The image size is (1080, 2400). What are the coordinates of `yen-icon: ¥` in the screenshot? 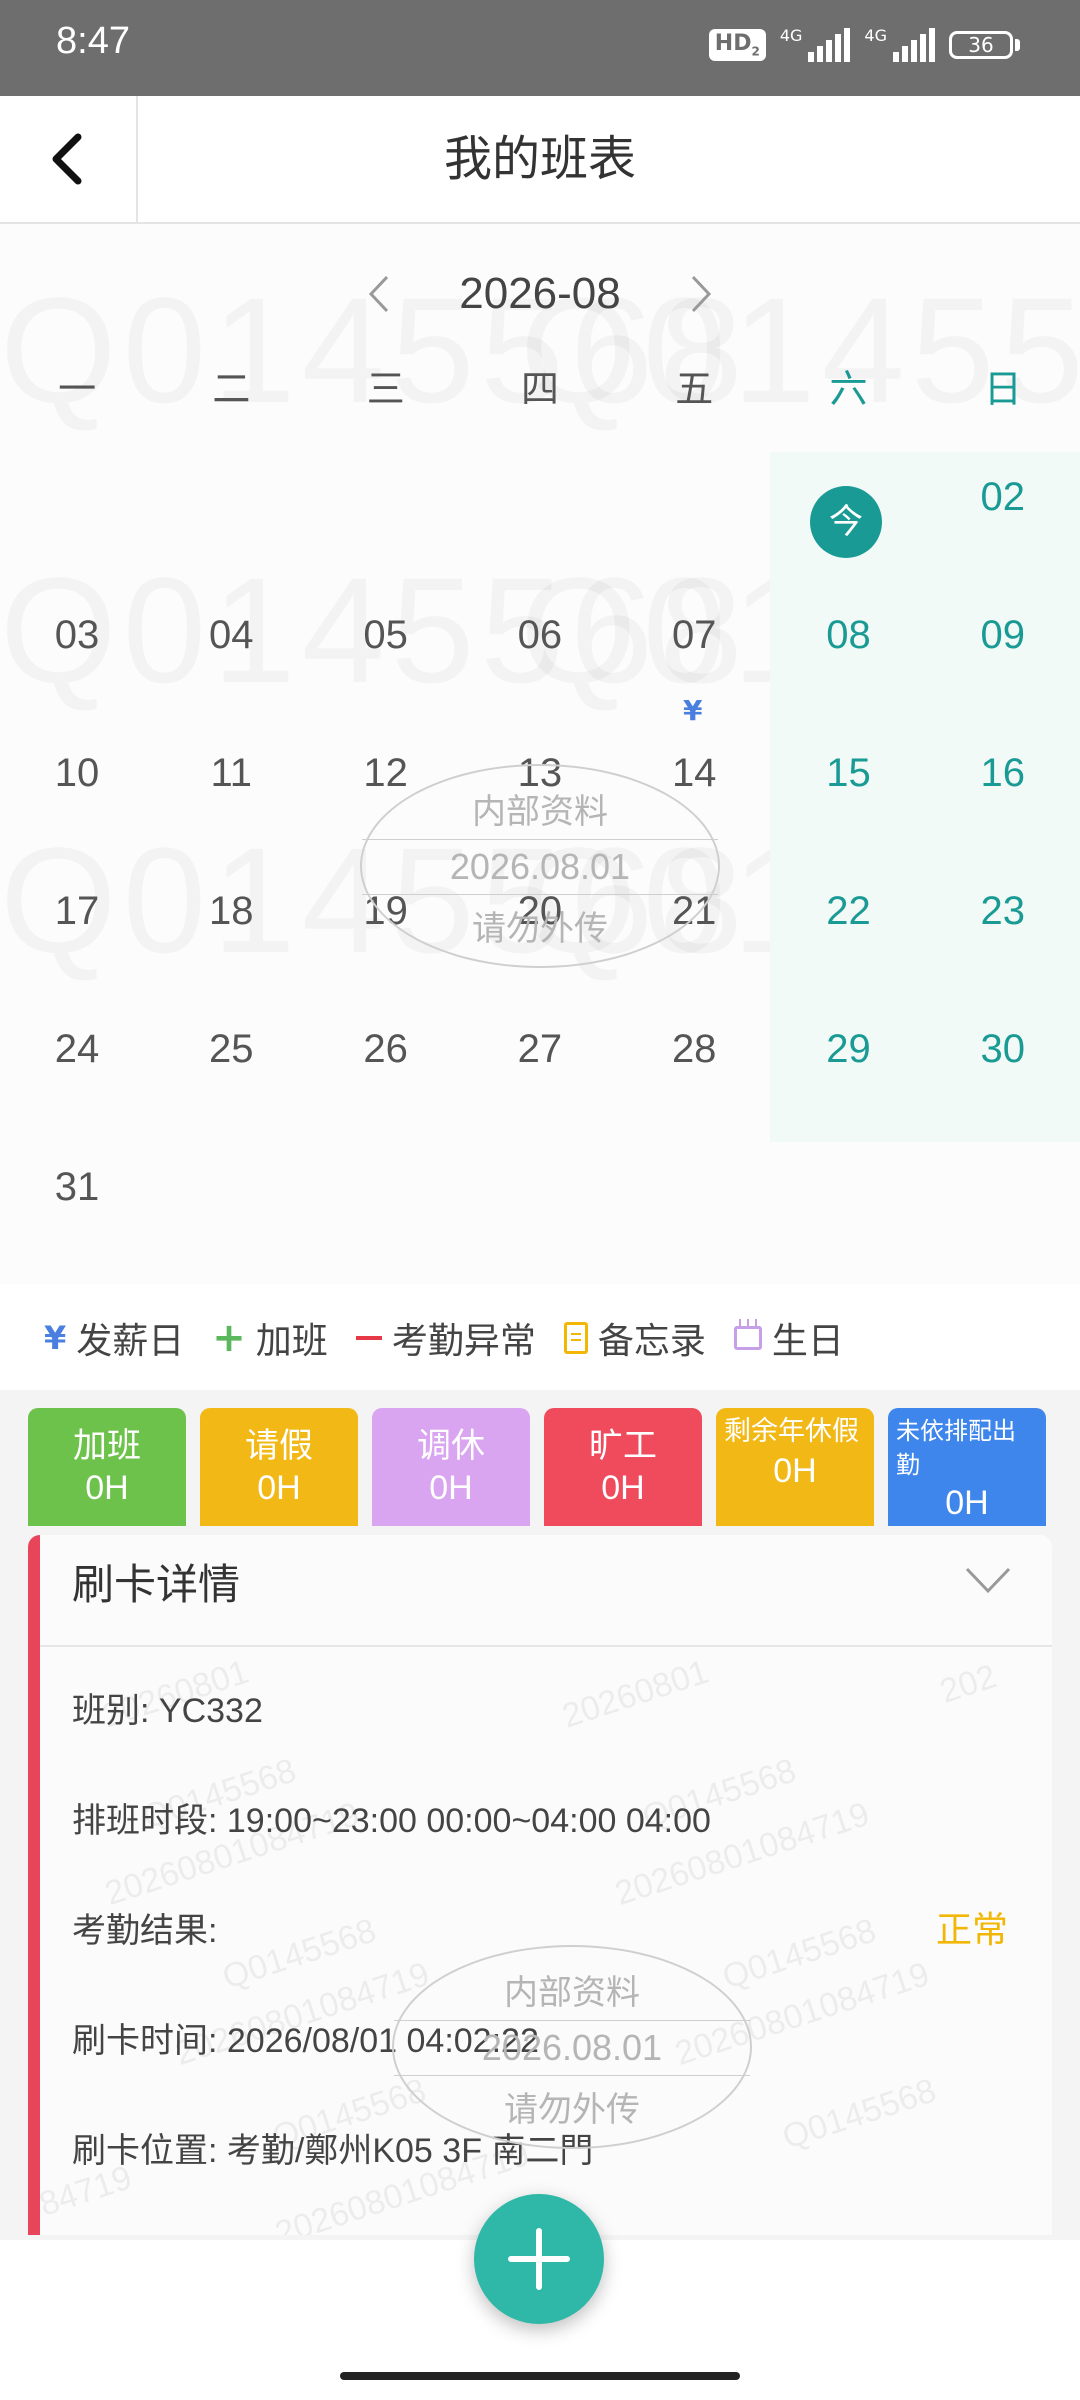 It's located at (55, 1338).